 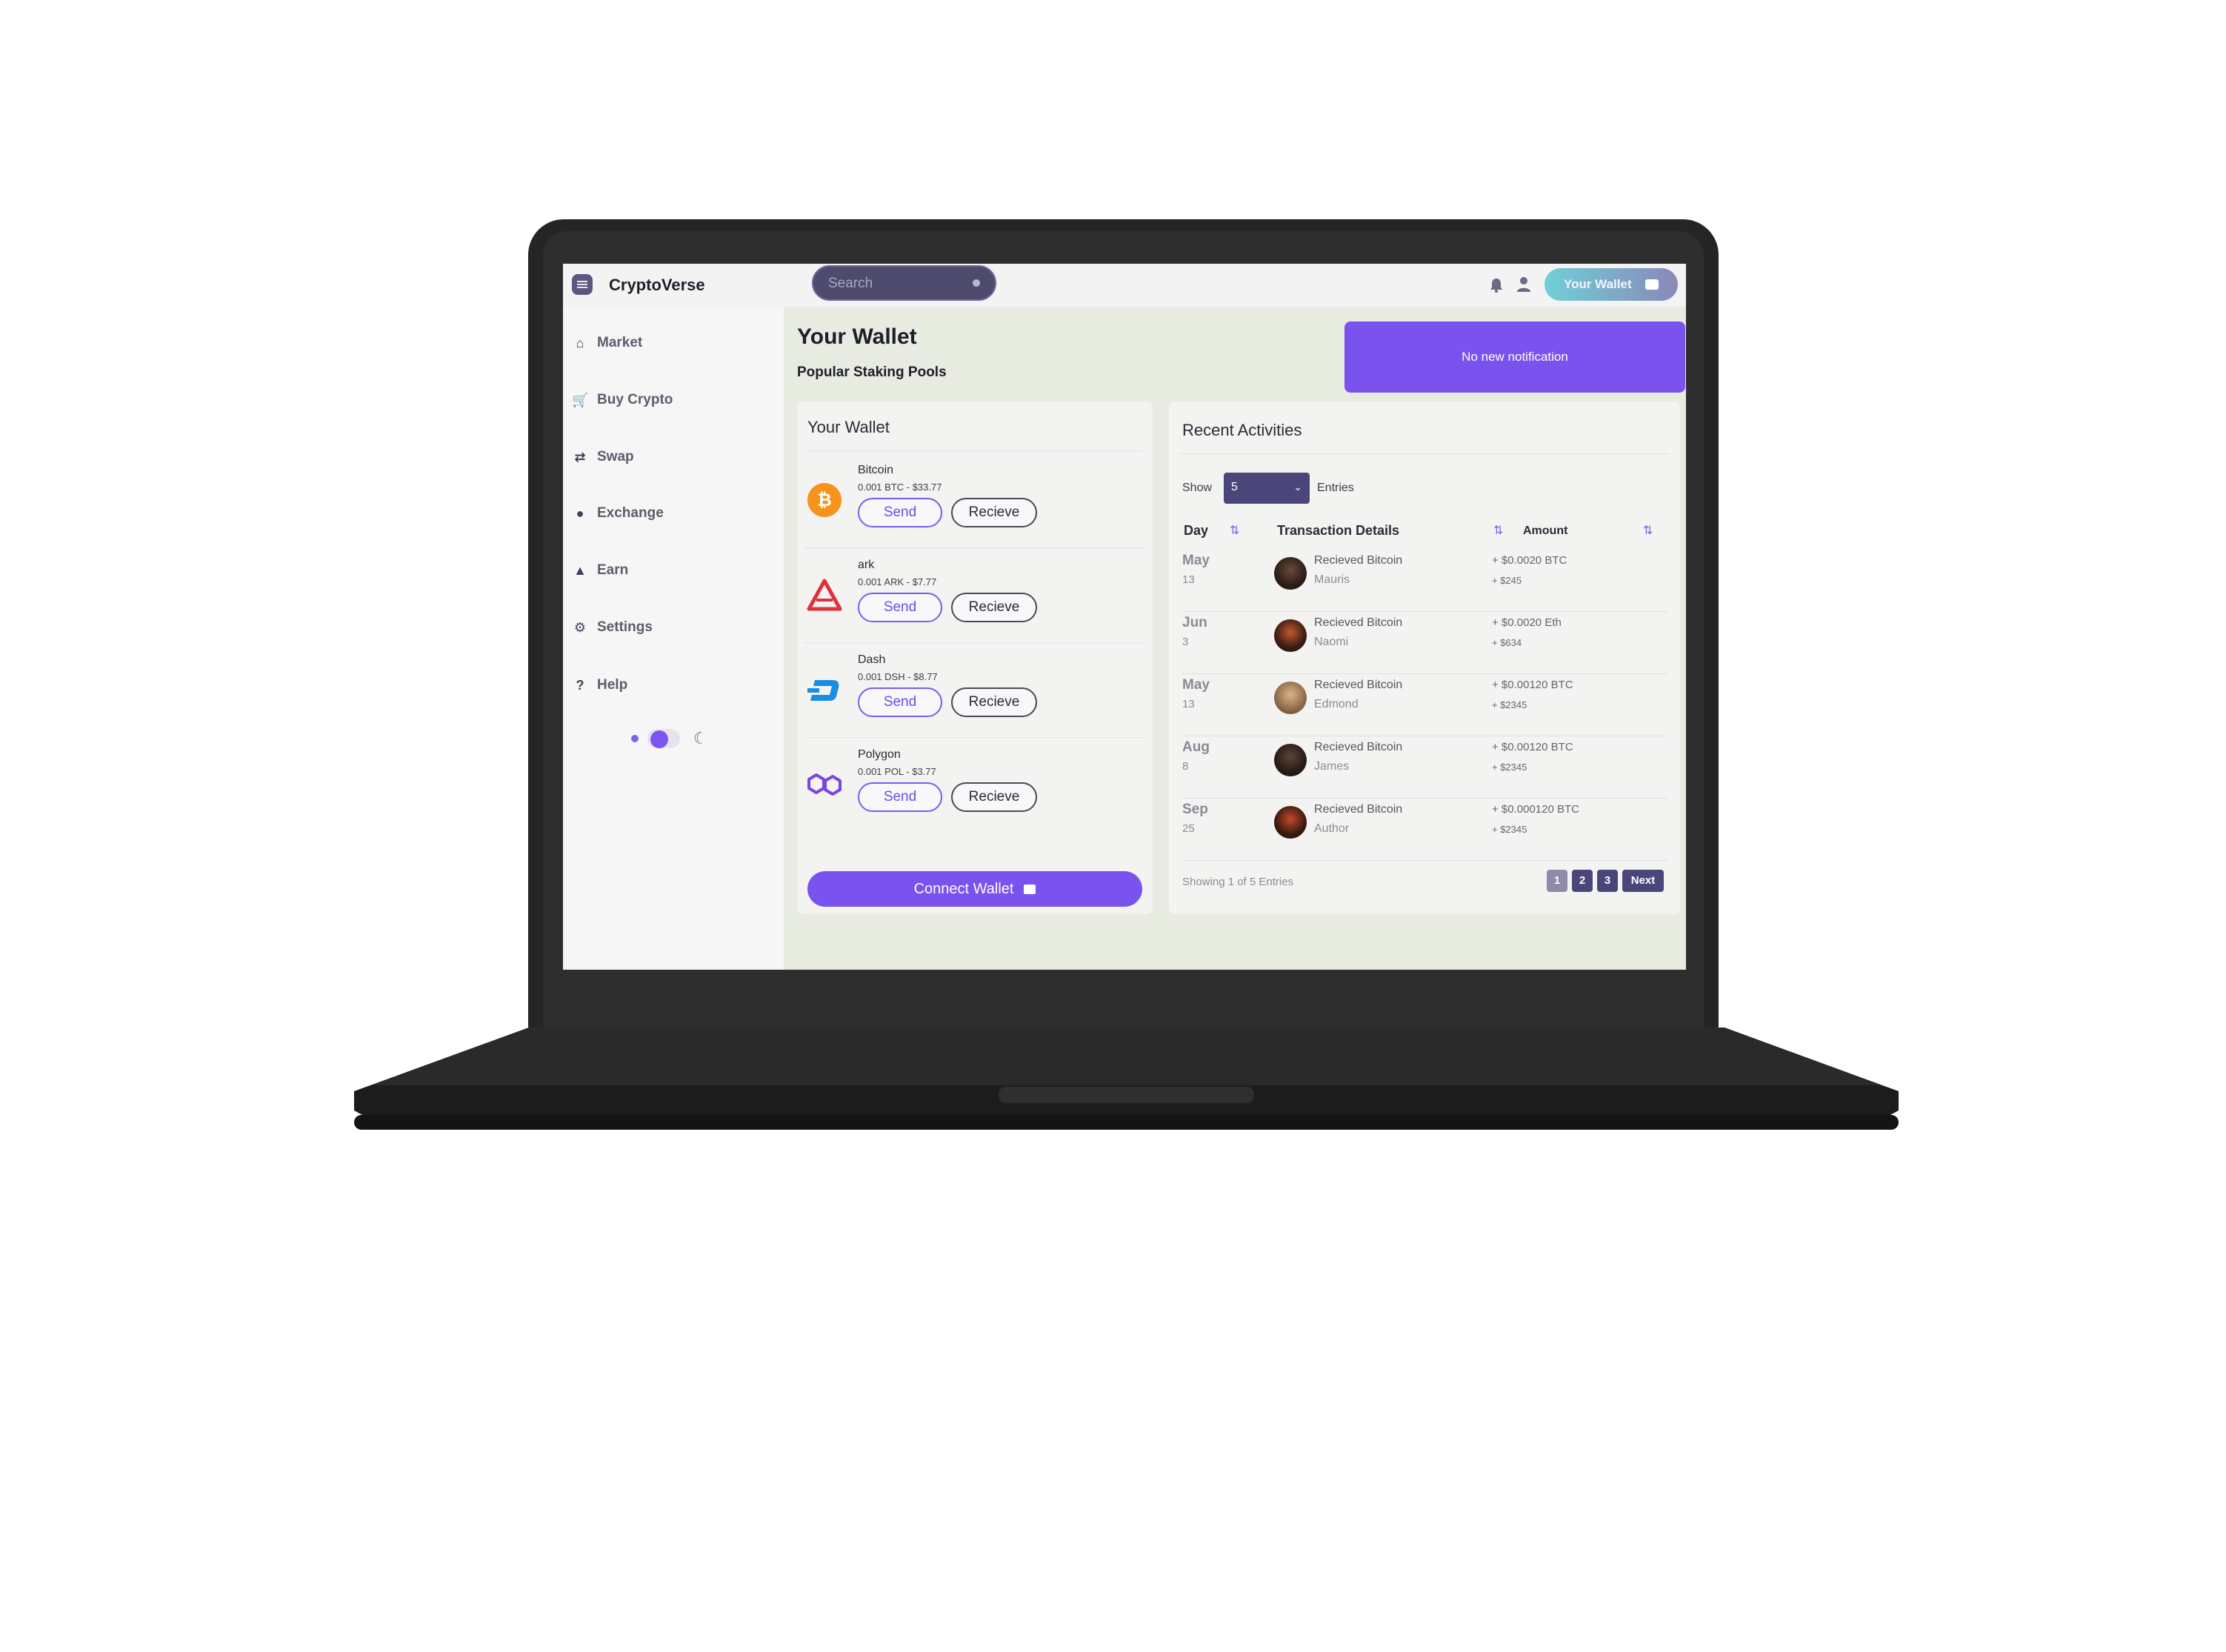 I want to click on sidebar-item-settings: ⚙ Settings, so click(x=672, y=627).